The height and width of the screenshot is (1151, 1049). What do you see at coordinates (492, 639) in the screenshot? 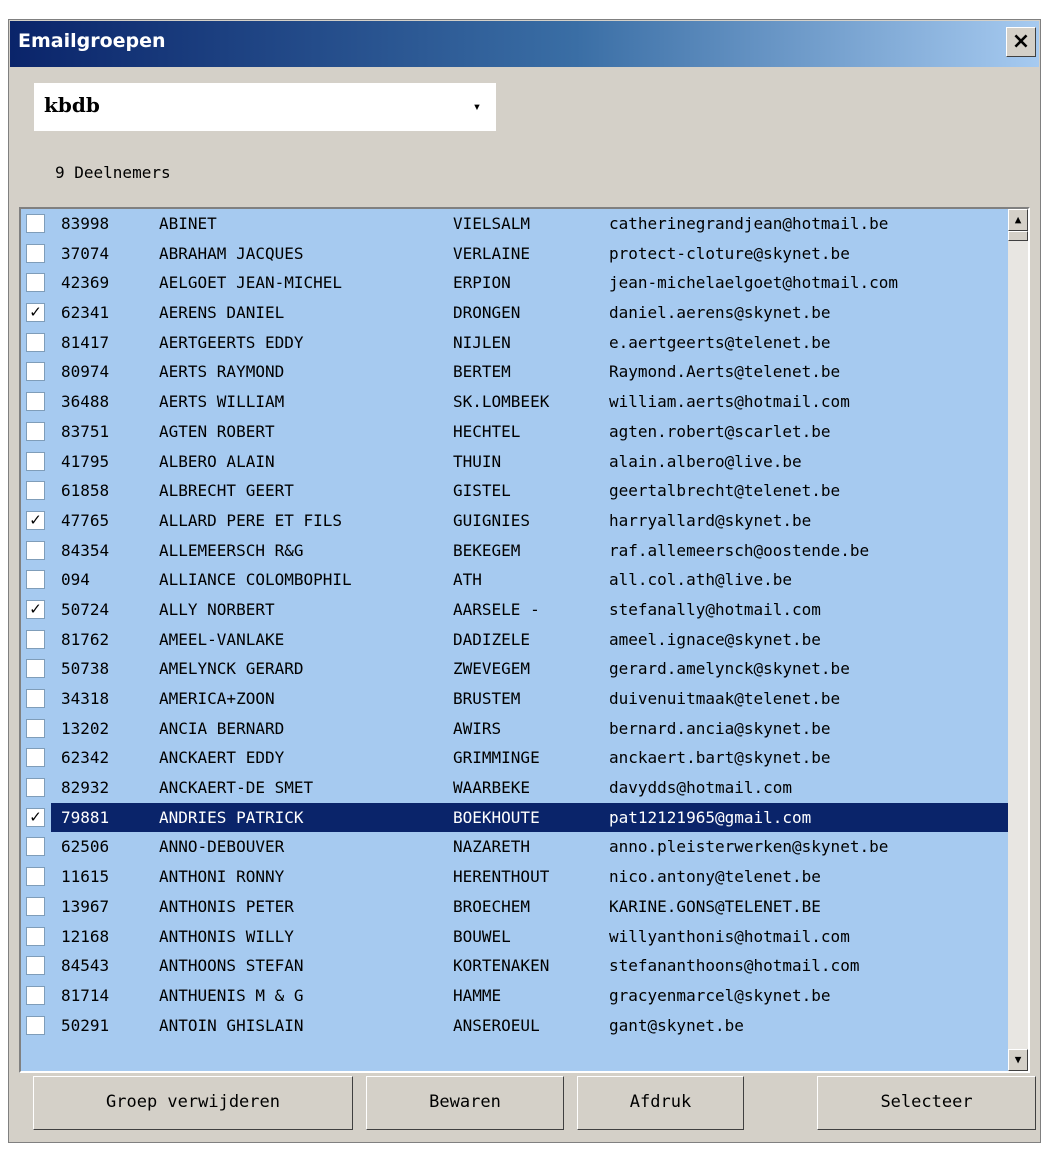
I see `participant-town: DADIZELE` at bounding box center [492, 639].